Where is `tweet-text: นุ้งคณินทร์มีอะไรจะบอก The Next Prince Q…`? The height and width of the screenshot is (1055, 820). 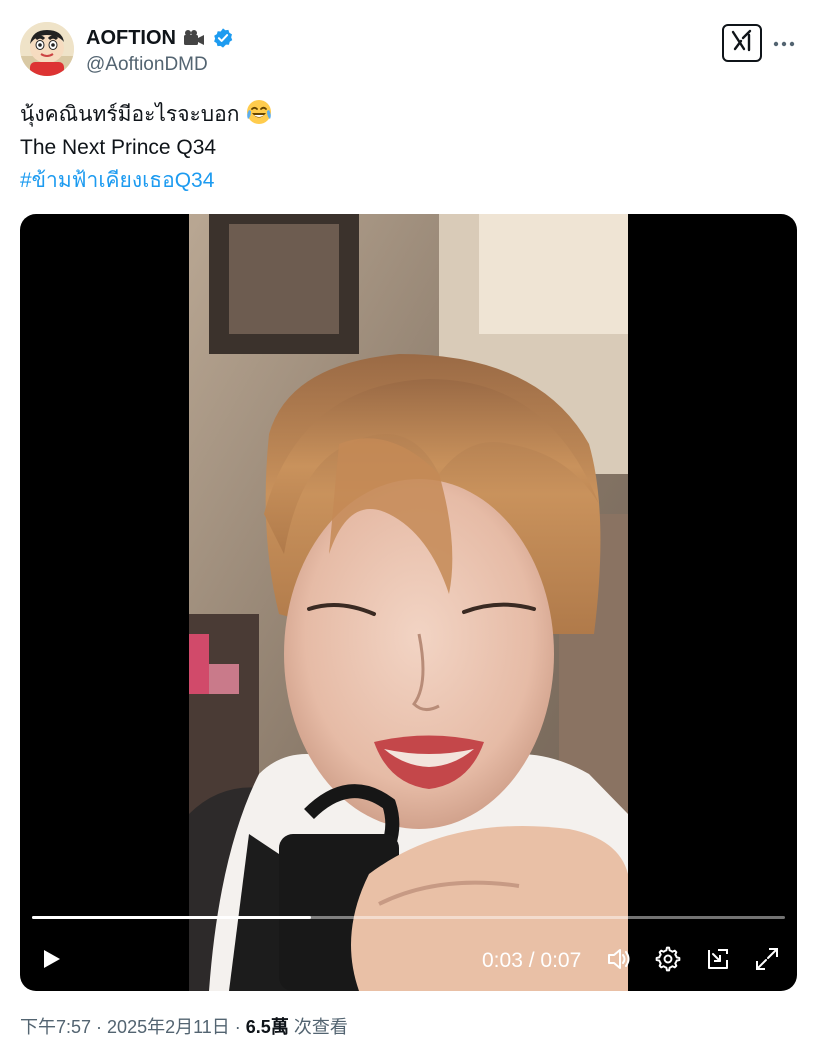 tweet-text: นุ้งคณินทร์มีอะไรจะบอก The Next Prince Q… is located at coordinates (410, 147).